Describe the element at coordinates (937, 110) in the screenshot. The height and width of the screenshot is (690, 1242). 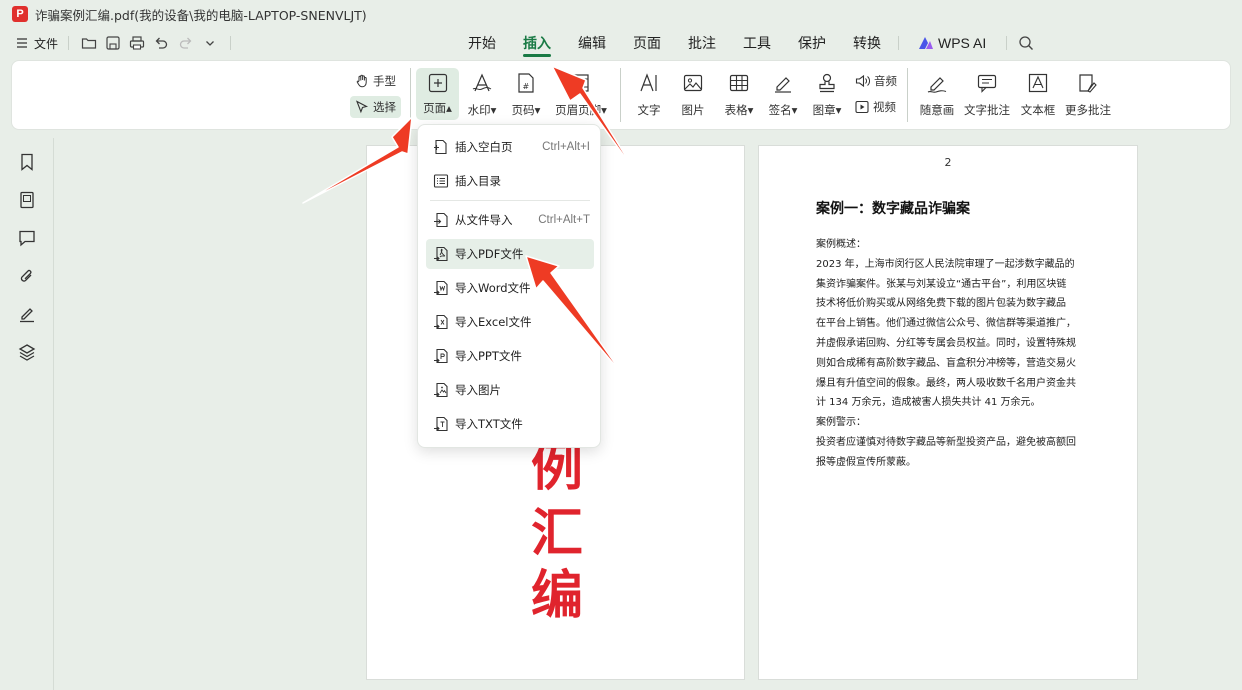
I see `freehand-label: 随意画` at that location.